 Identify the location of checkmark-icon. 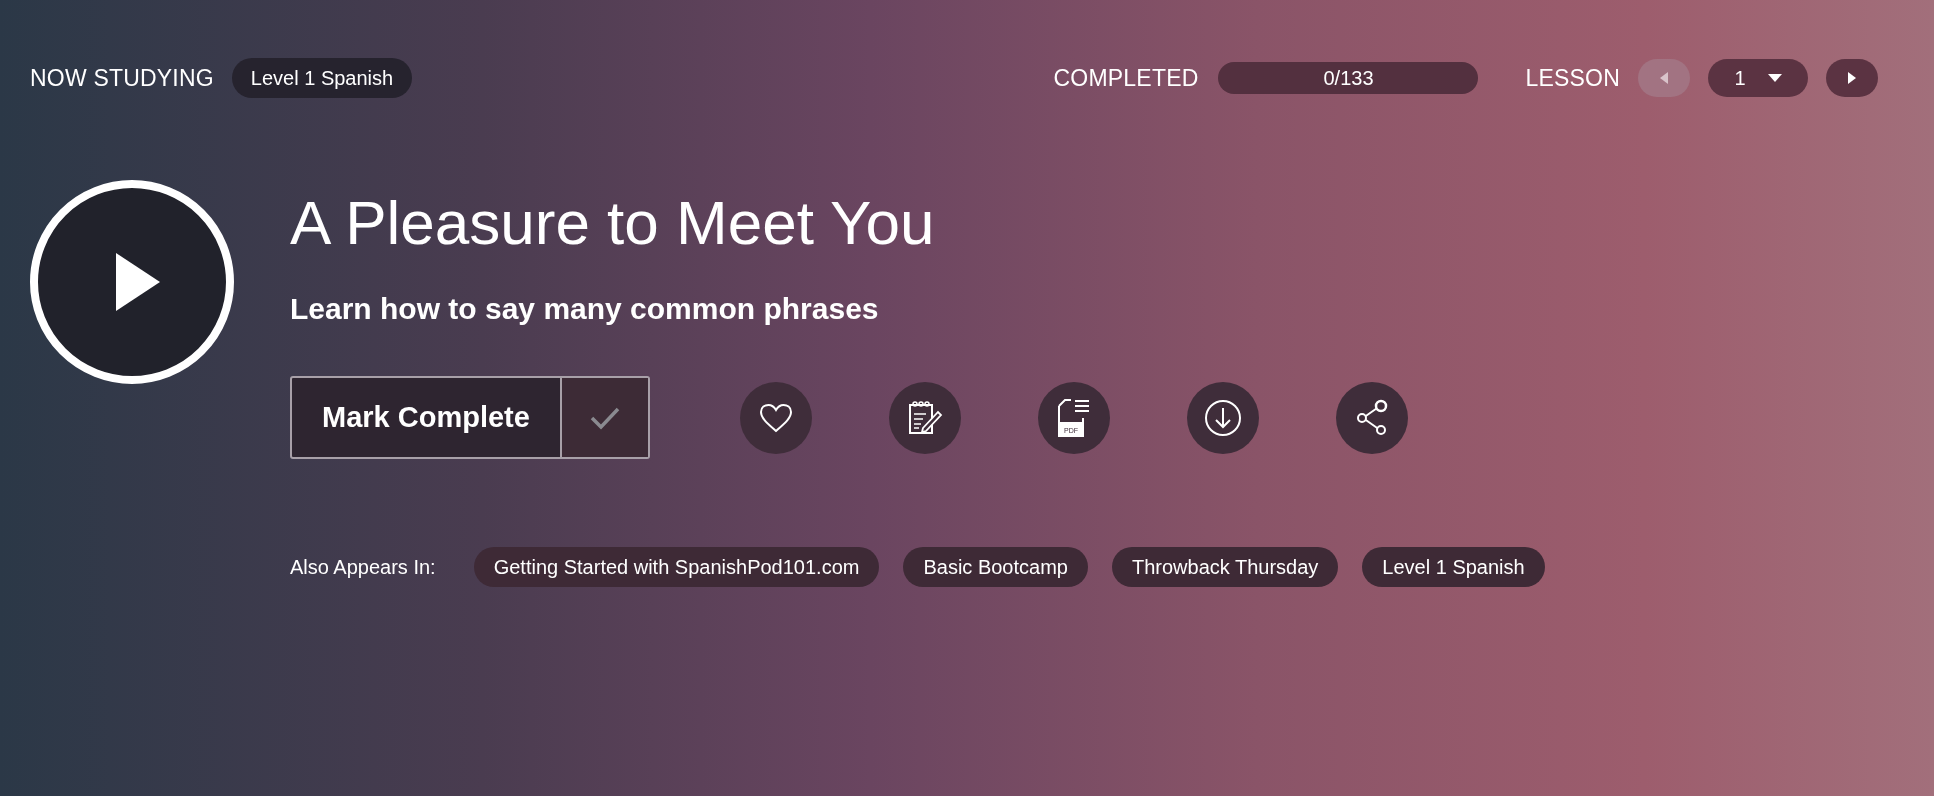
(604, 417).